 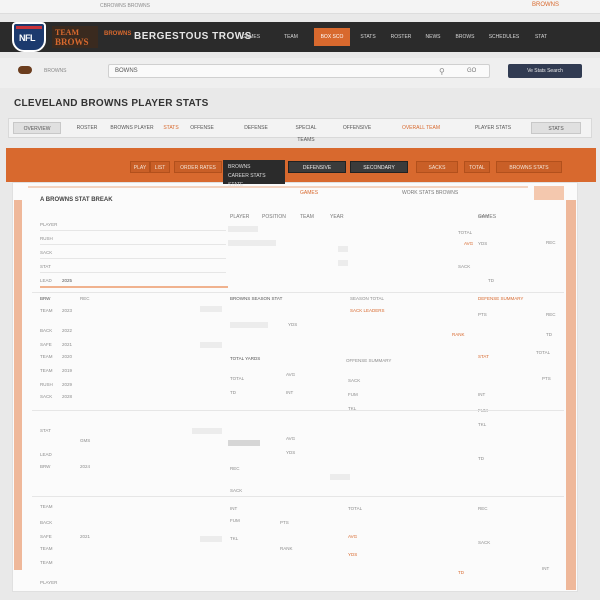 What do you see at coordinates (481, 458) in the screenshot?
I see `cell: TD` at bounding box center [481, 458].